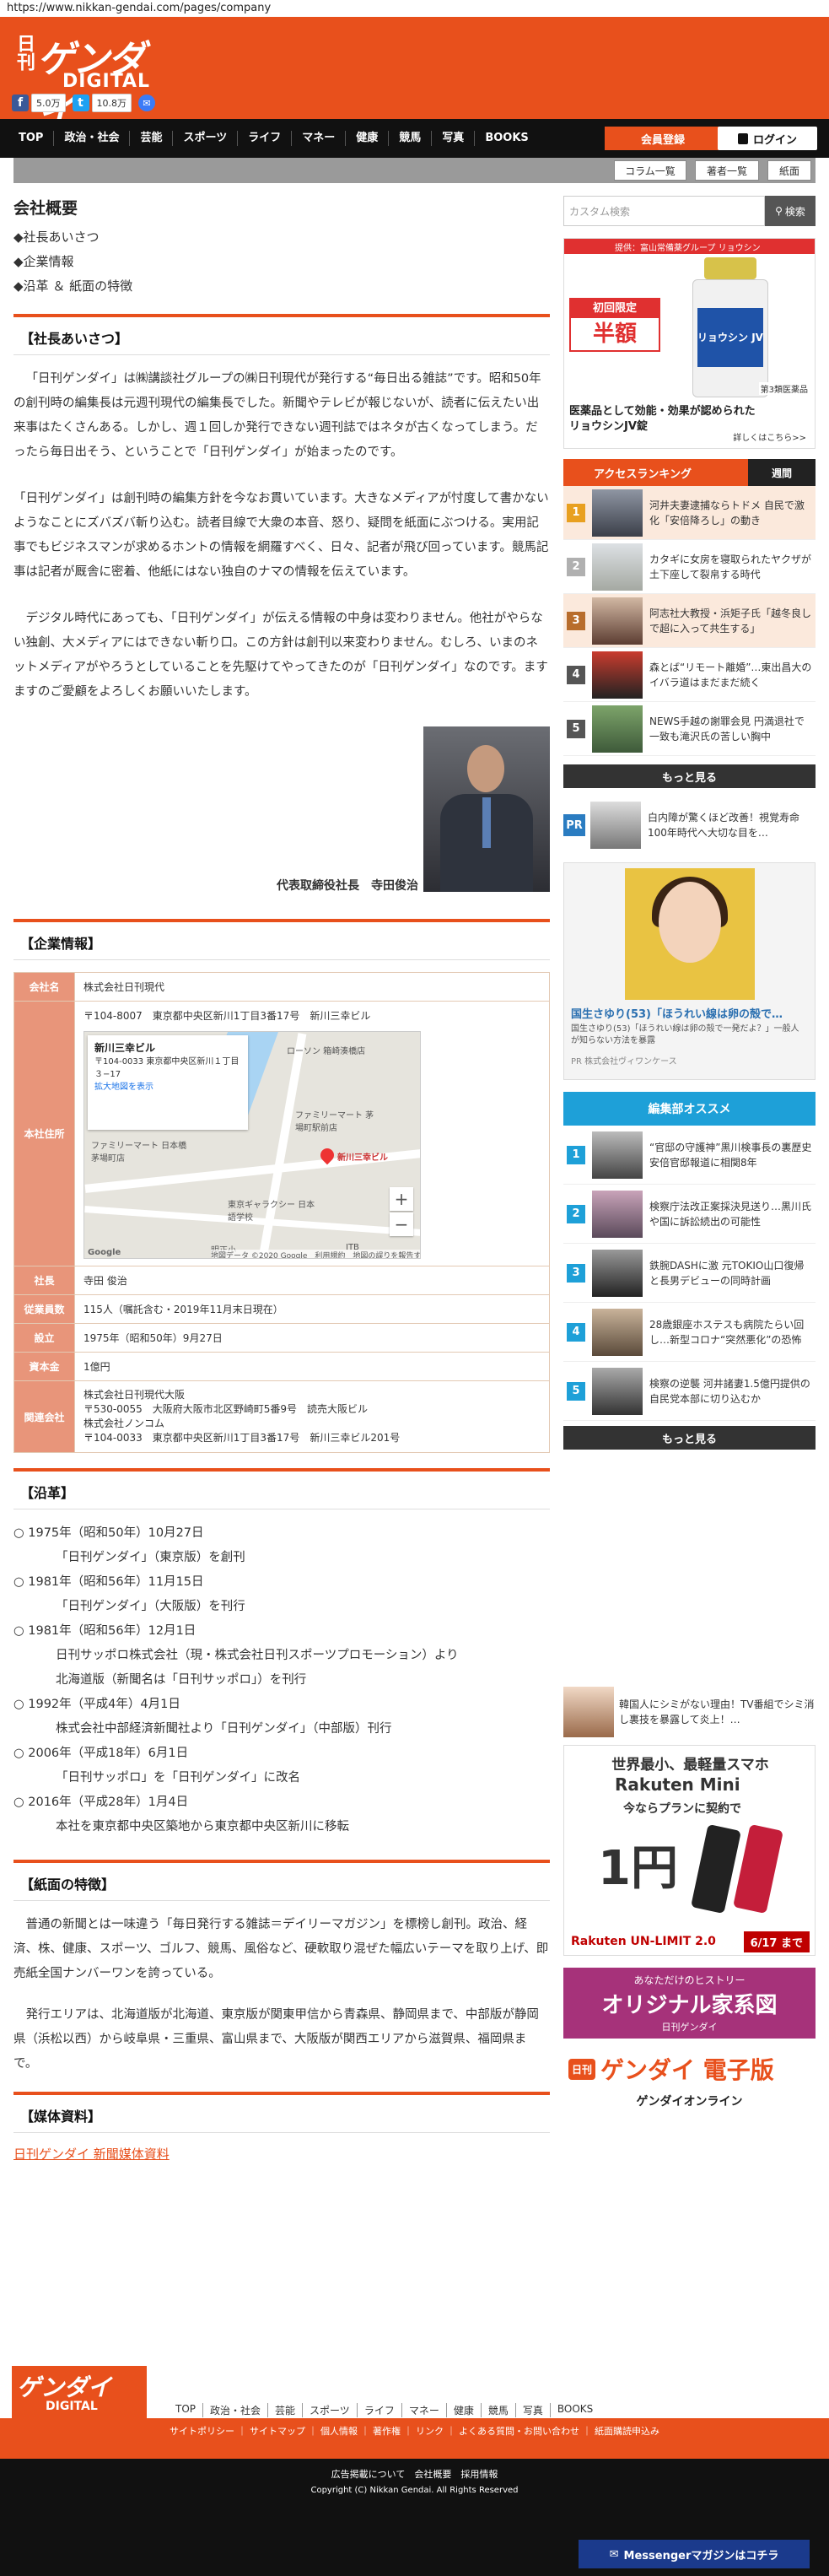 This screenshot has width=829, height=2576. Describe the element at coordinates (694, 2554) in the screenshot. I see `messenger-magazine-button: ✉ Messengerマガジンはコチラ` at that location.